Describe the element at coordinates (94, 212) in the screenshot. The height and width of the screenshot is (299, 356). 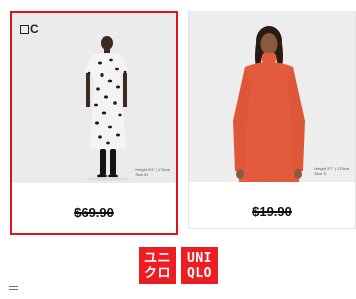
I see `product-price: $69.90` at that location.